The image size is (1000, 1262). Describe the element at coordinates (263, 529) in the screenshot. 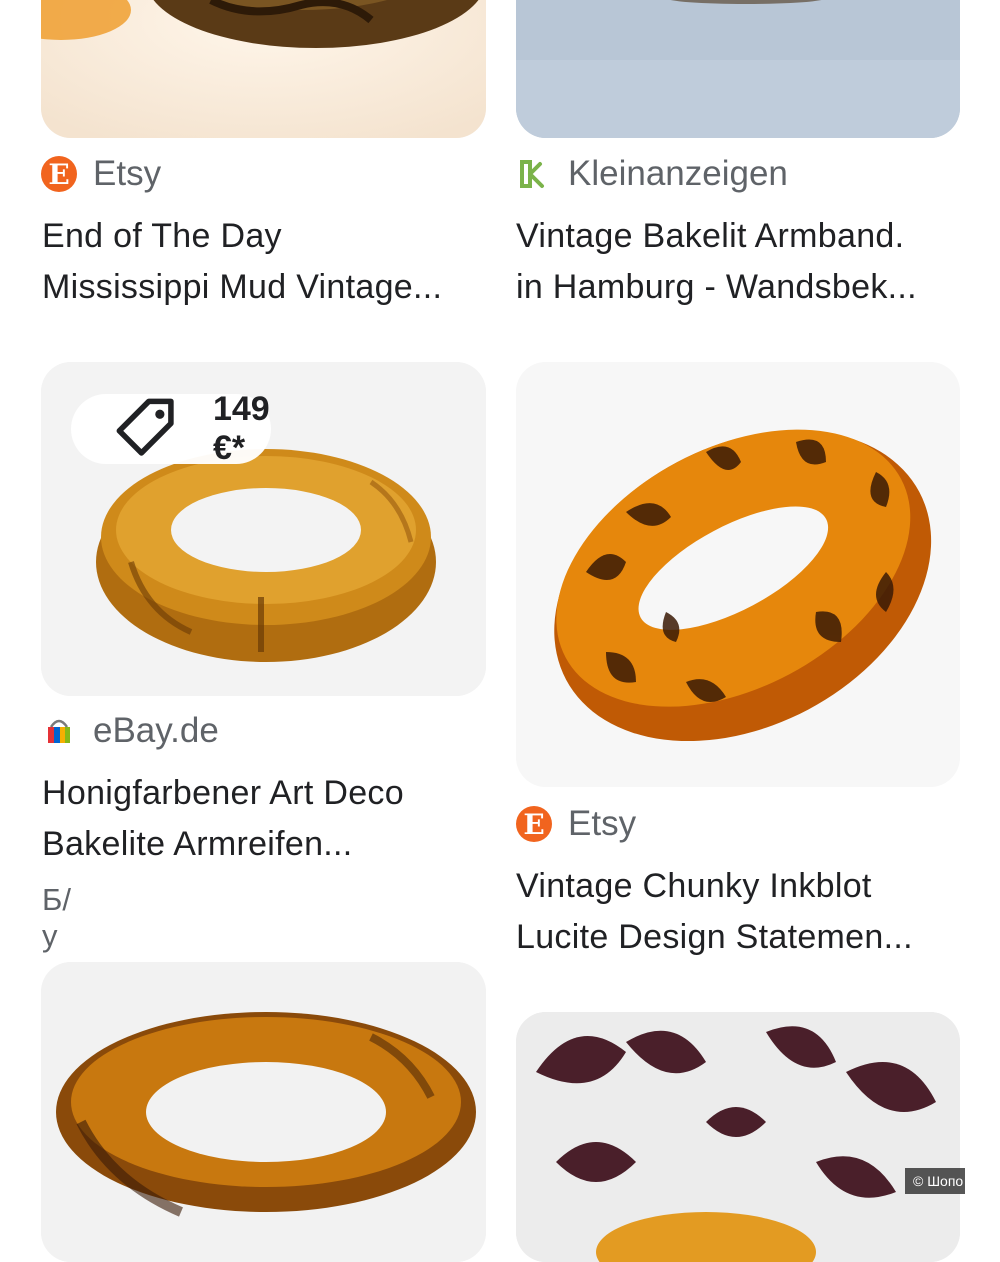

I see `result-image-3: 149 €*` at that location.